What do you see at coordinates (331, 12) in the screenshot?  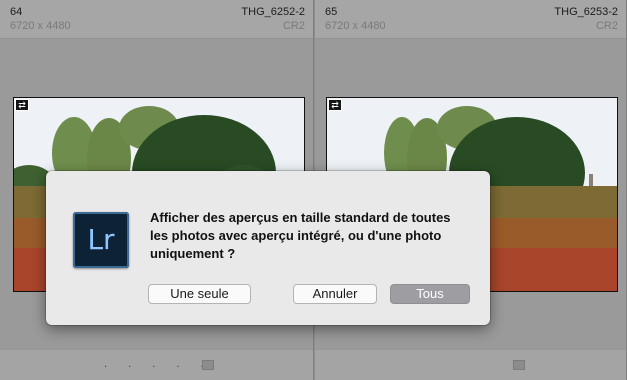 I see `cell-index: 65` at bounding box center [331, 12].